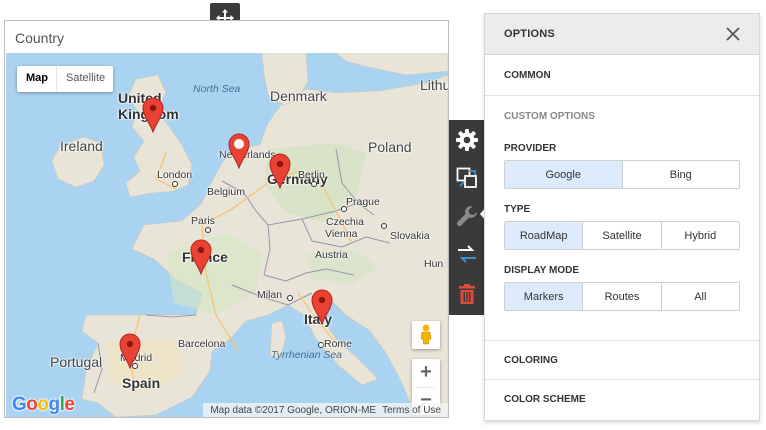 Image resolution: width=766 pixels, height=430 pixels. I want to click on city-dot-london, so click(175, 184).